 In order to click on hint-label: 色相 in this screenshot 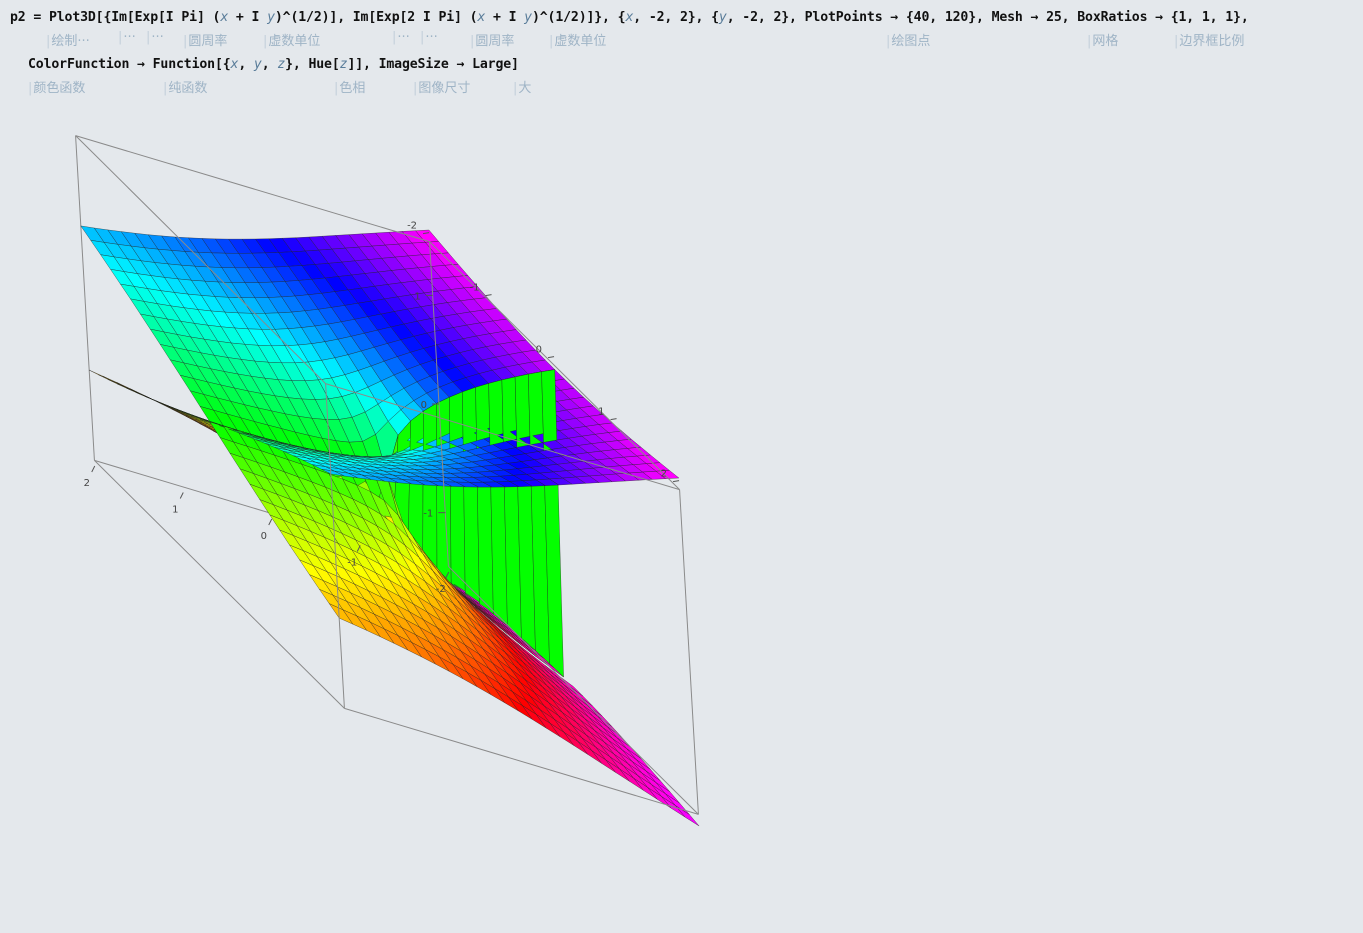, I will do `click(349, 86)`.